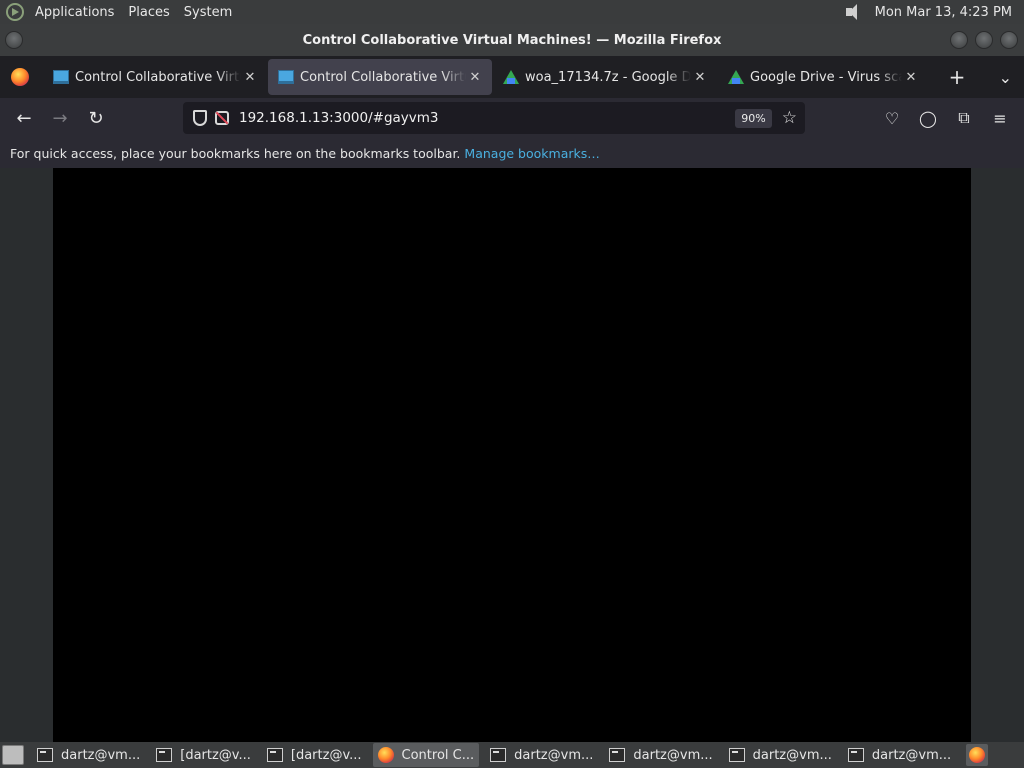 The width and height of the screenshot is (1024, 768). What do you see at coordinates (1000, 118) in the screenshot?
I see `hamburger-menu-icon: ≡` at bounding box center [1000, 118].